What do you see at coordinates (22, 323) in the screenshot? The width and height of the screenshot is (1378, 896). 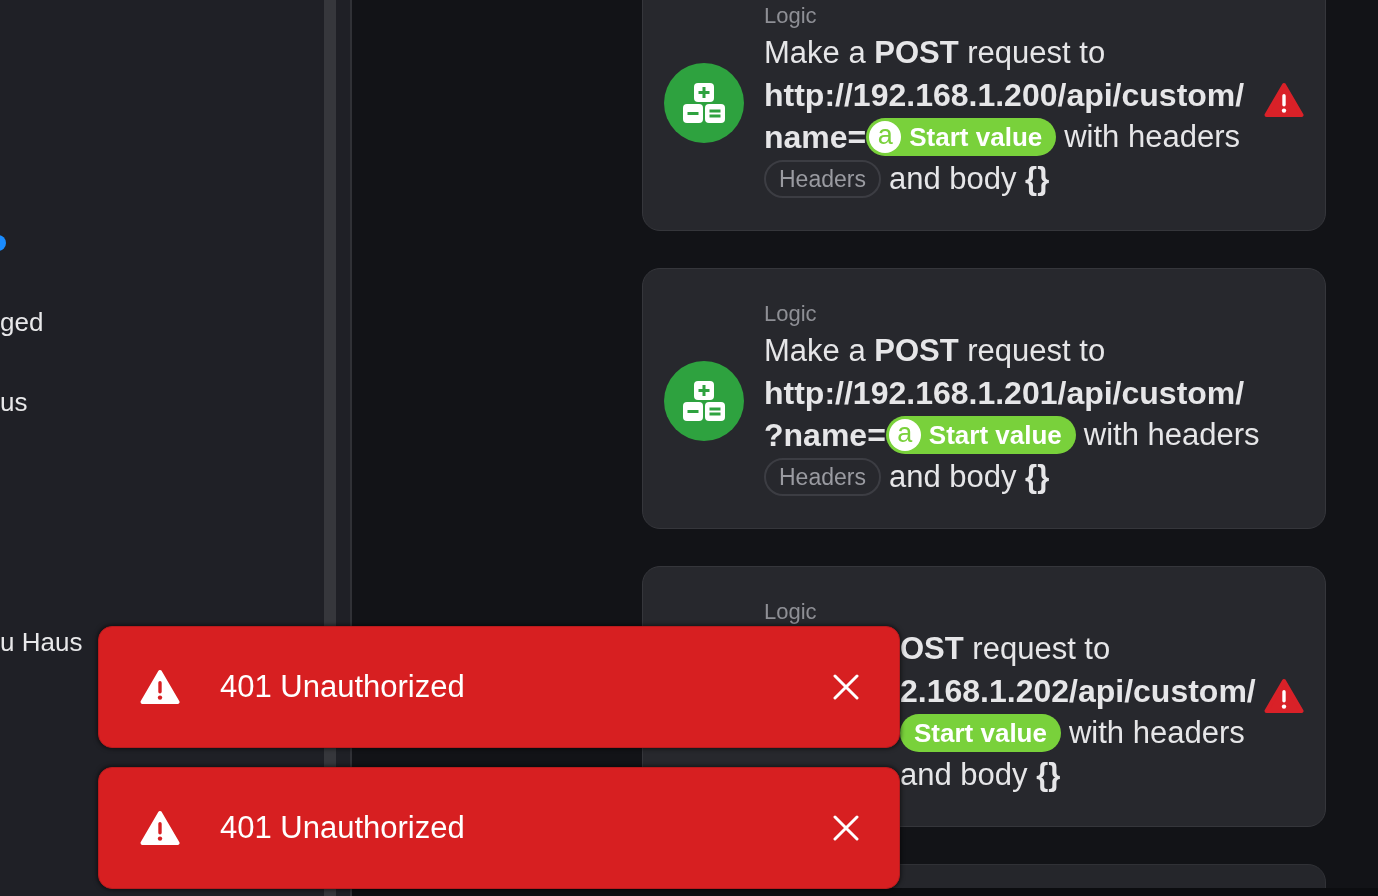 I see `sidebar-item-text: ged` at bounding box center [22, 323].